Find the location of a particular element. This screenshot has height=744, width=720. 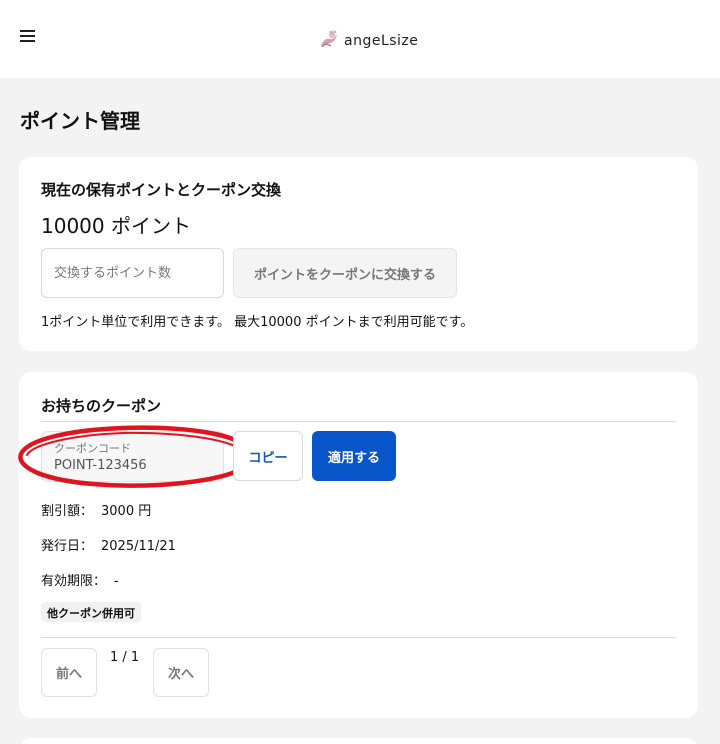

angel-logo-icon is located at coordinates (329, 39).